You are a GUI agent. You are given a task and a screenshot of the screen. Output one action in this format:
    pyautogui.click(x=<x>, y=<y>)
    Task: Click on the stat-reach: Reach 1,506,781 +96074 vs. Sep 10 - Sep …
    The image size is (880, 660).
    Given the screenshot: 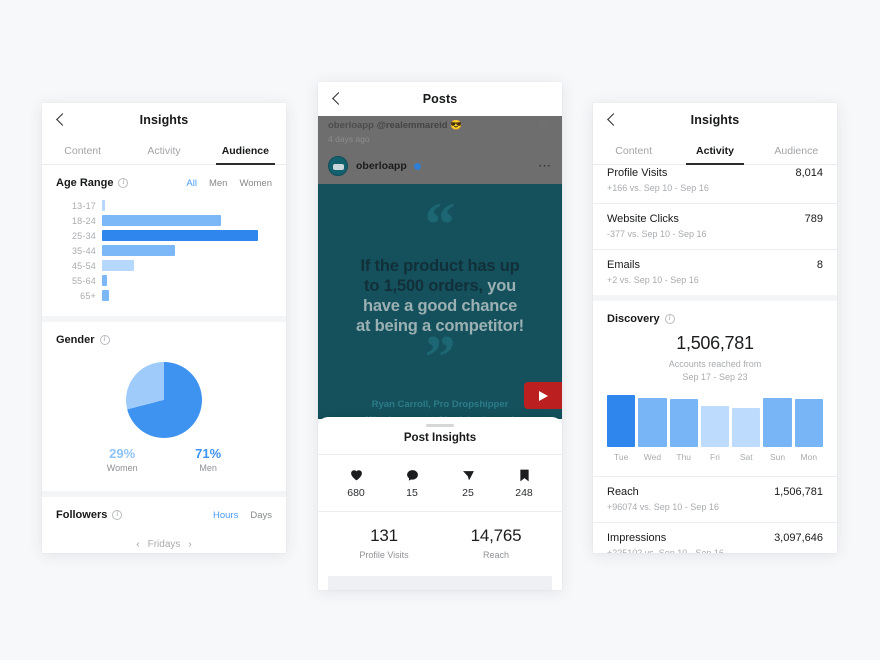 What is the action you would take?
    pyautogui.click(x=715, y=499)
    